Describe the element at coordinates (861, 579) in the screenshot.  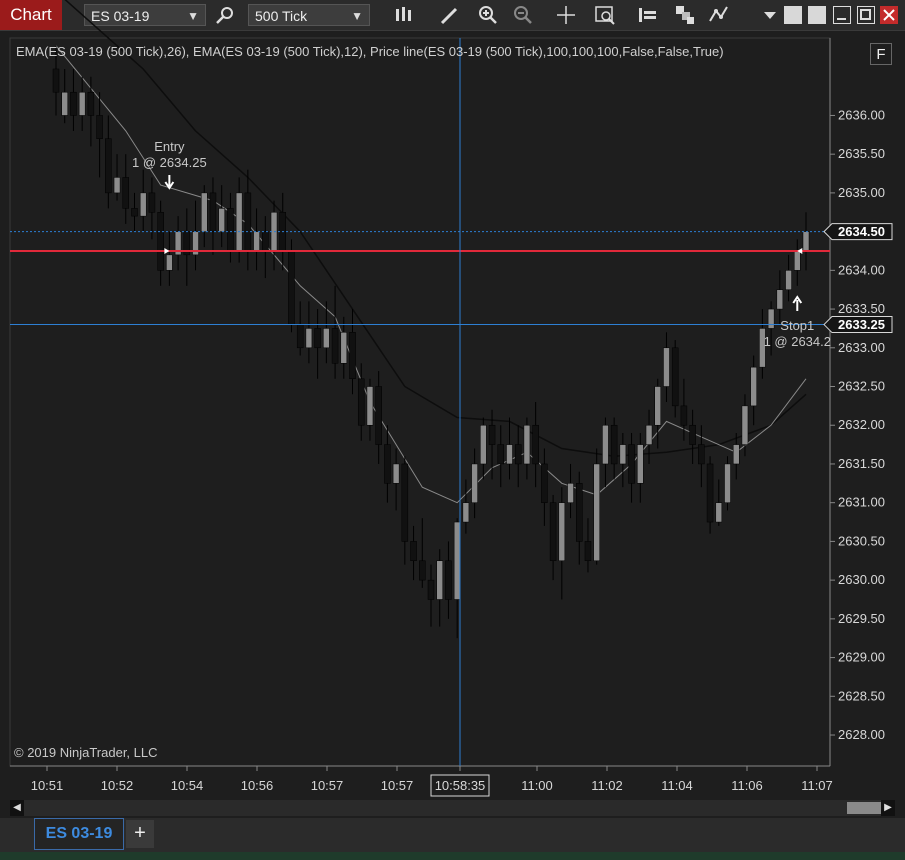
I see `y-tick-label: 2630.00` at that location.